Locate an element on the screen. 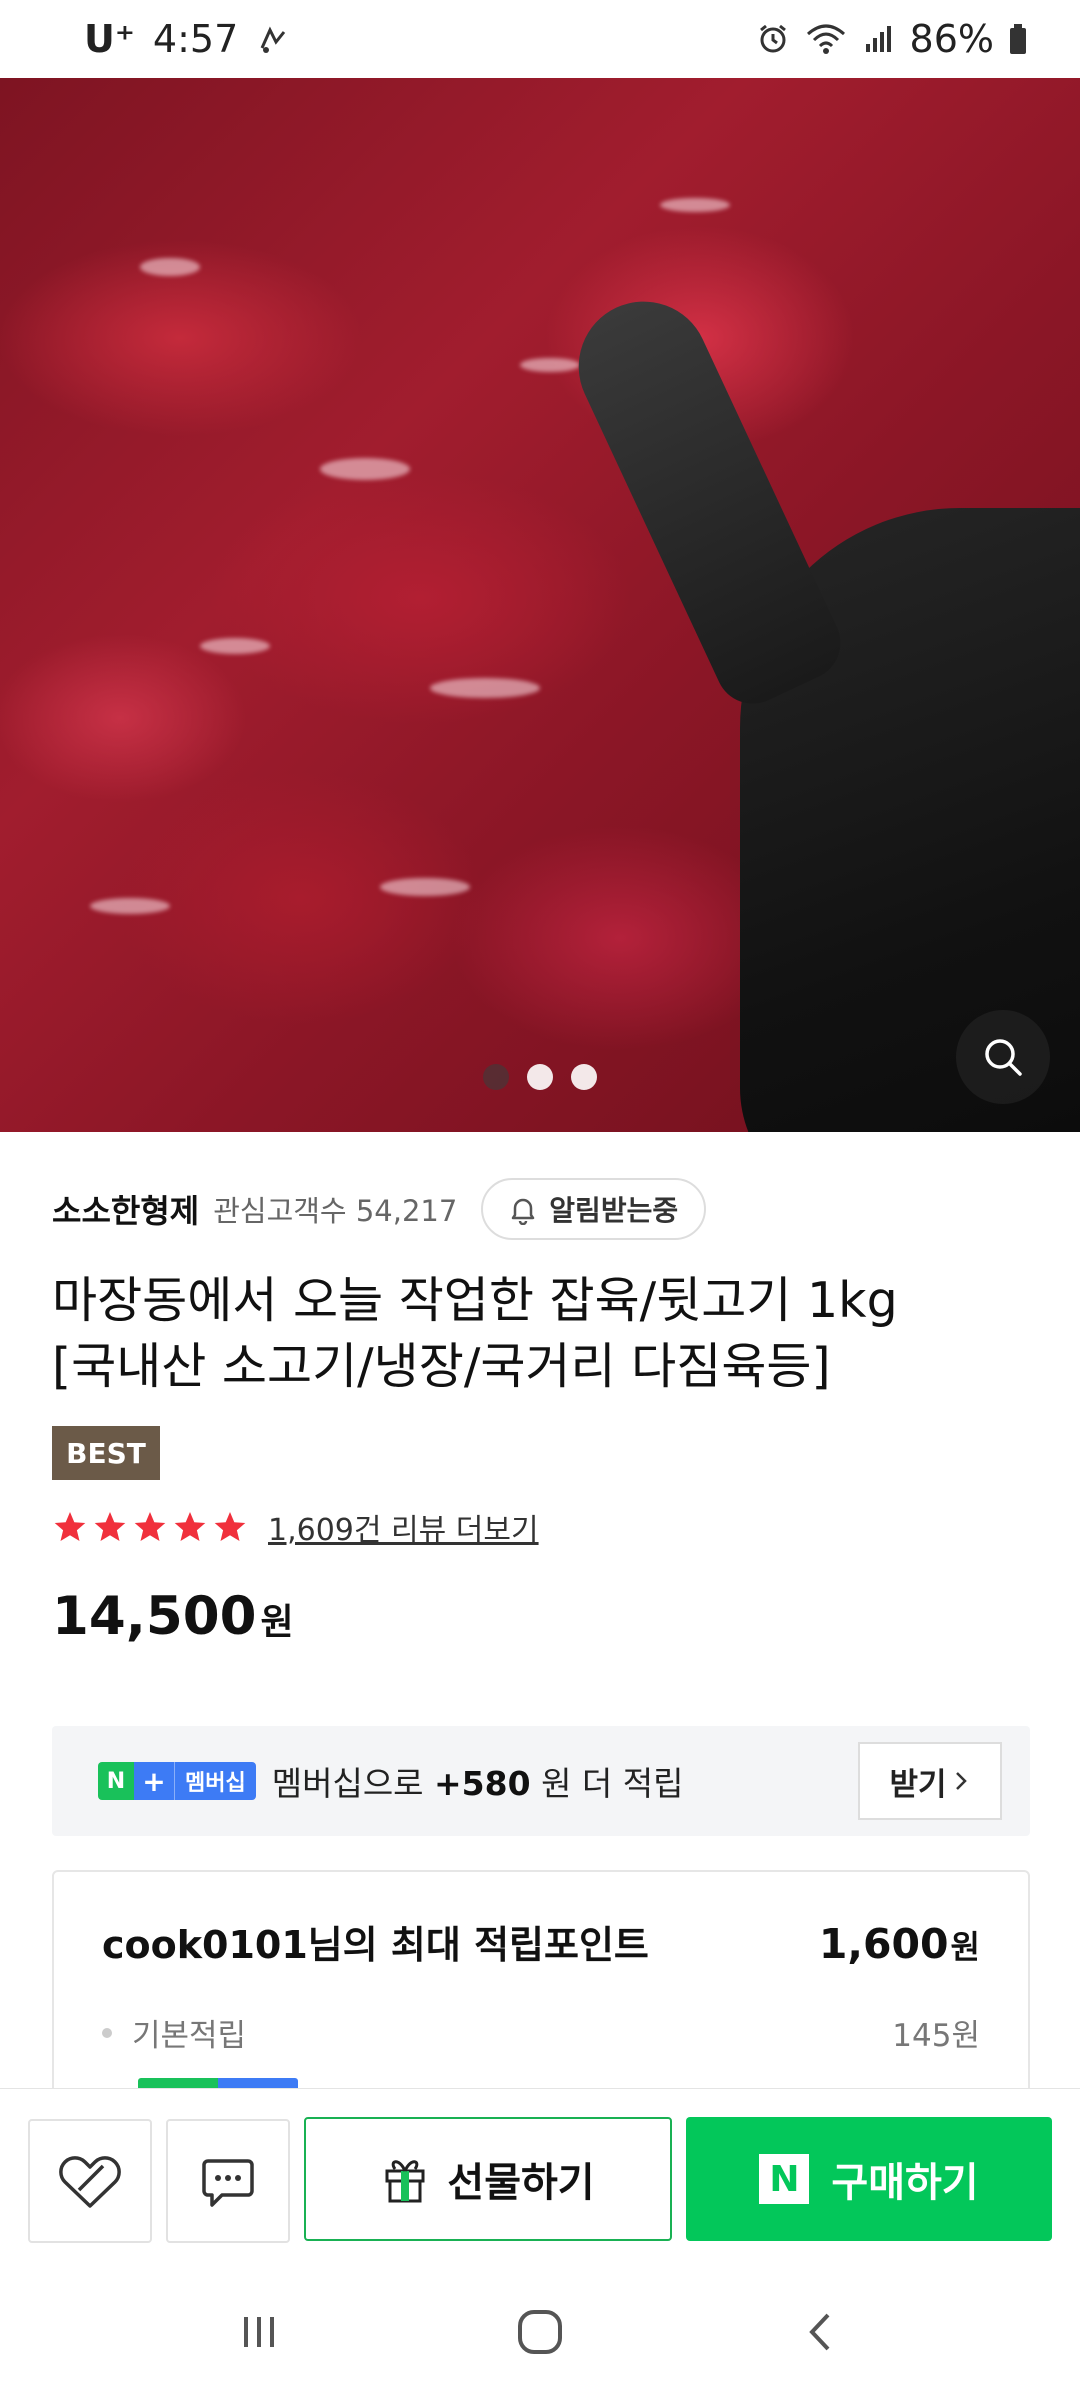 The image size is (1080, 2400). alarm-icon is located at coordinates (773, 39).